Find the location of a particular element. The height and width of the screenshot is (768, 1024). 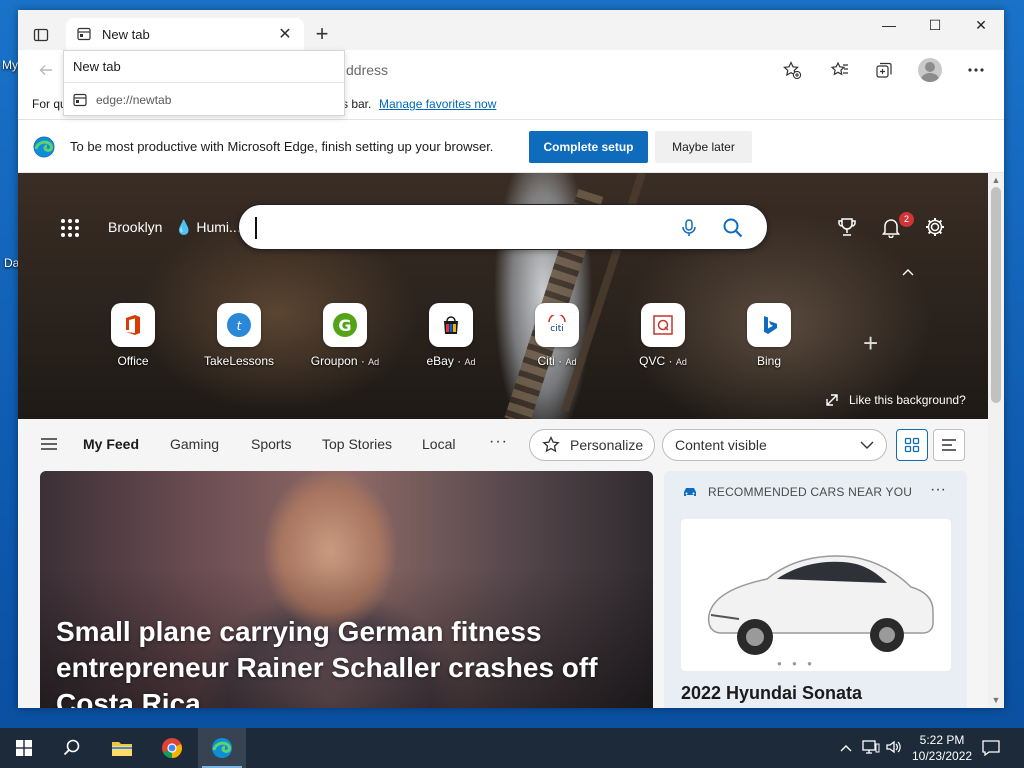

favorites-icon is located at coordinates (840, 70).